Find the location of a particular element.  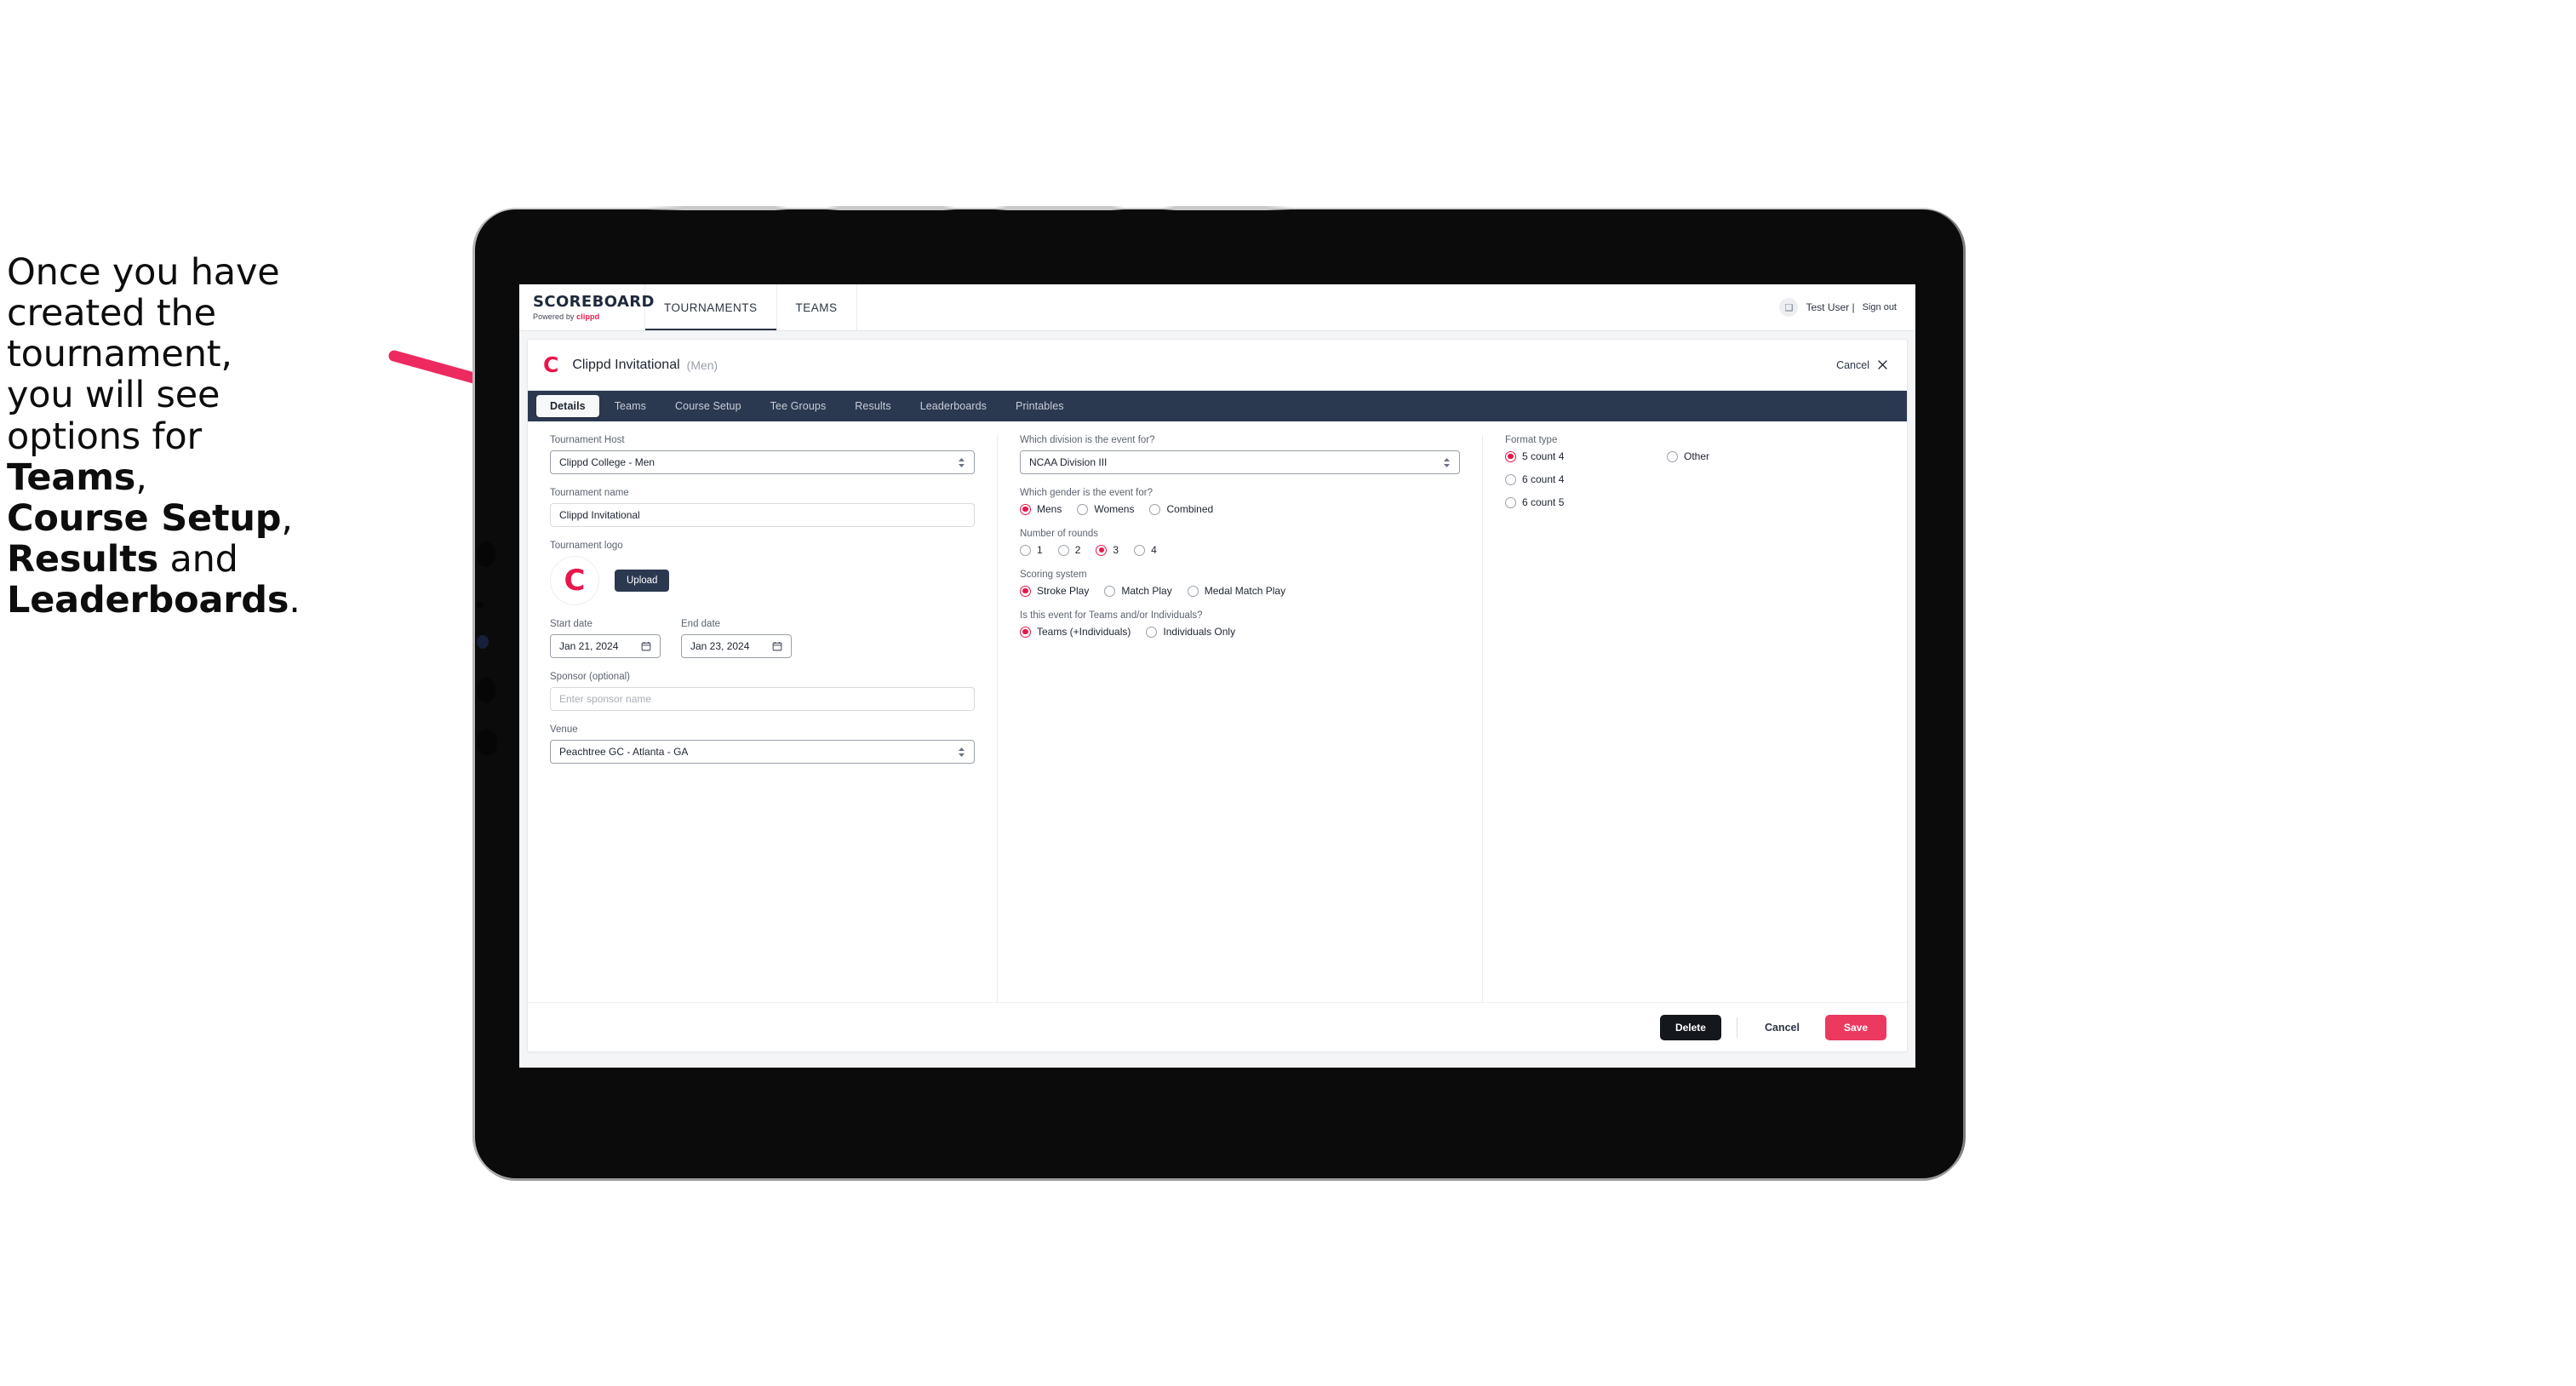

tab-details: Details is located at coordinates (567, 406).